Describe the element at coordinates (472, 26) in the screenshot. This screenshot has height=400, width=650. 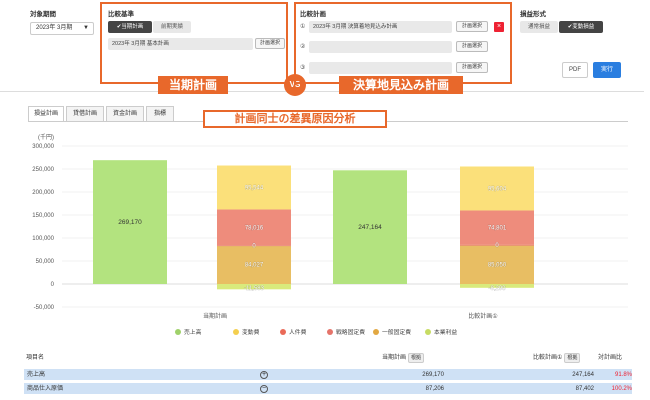
I see `compare-row-1-select-button: 計画選択` at that location.